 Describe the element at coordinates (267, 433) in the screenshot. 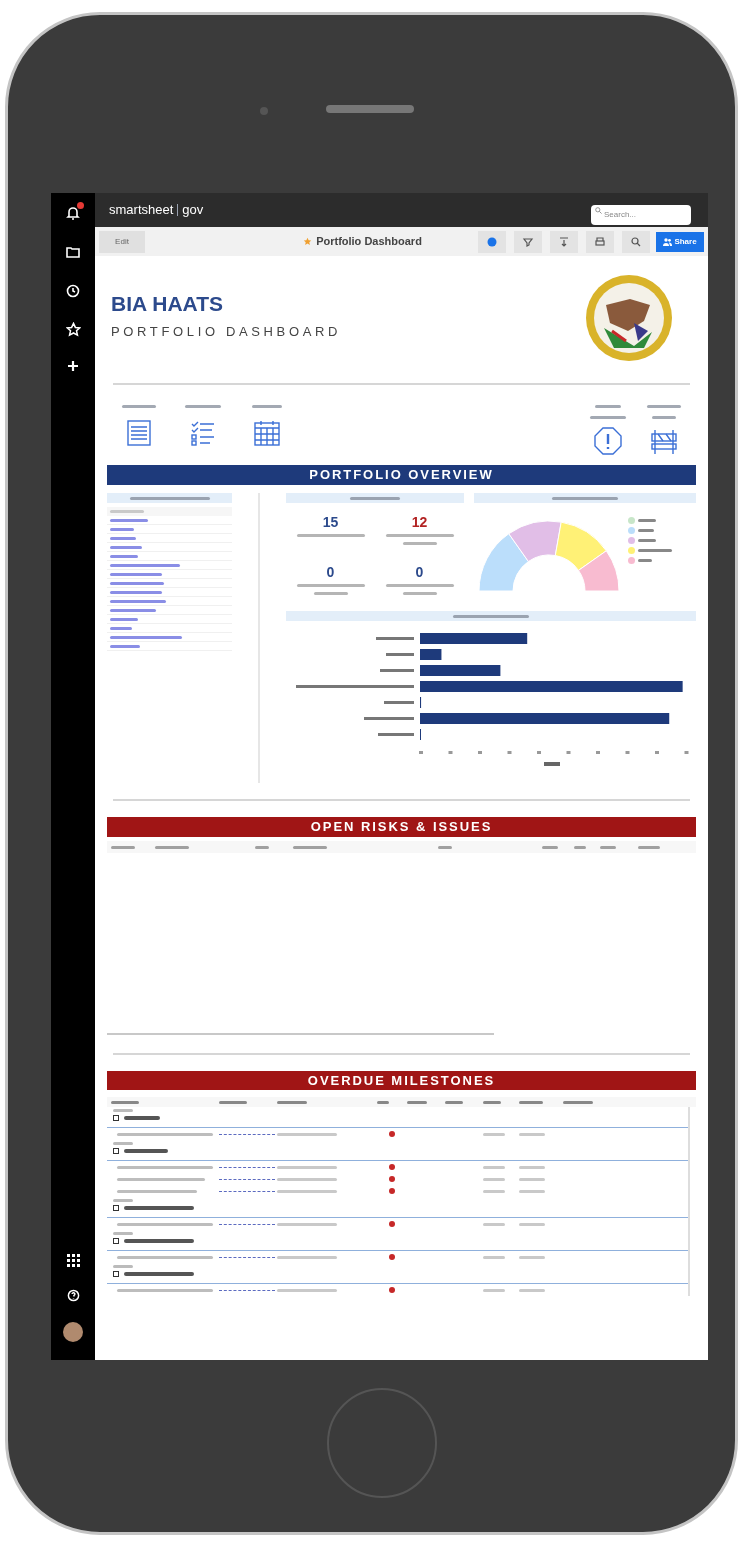

I see `calendar-icon` at that location.